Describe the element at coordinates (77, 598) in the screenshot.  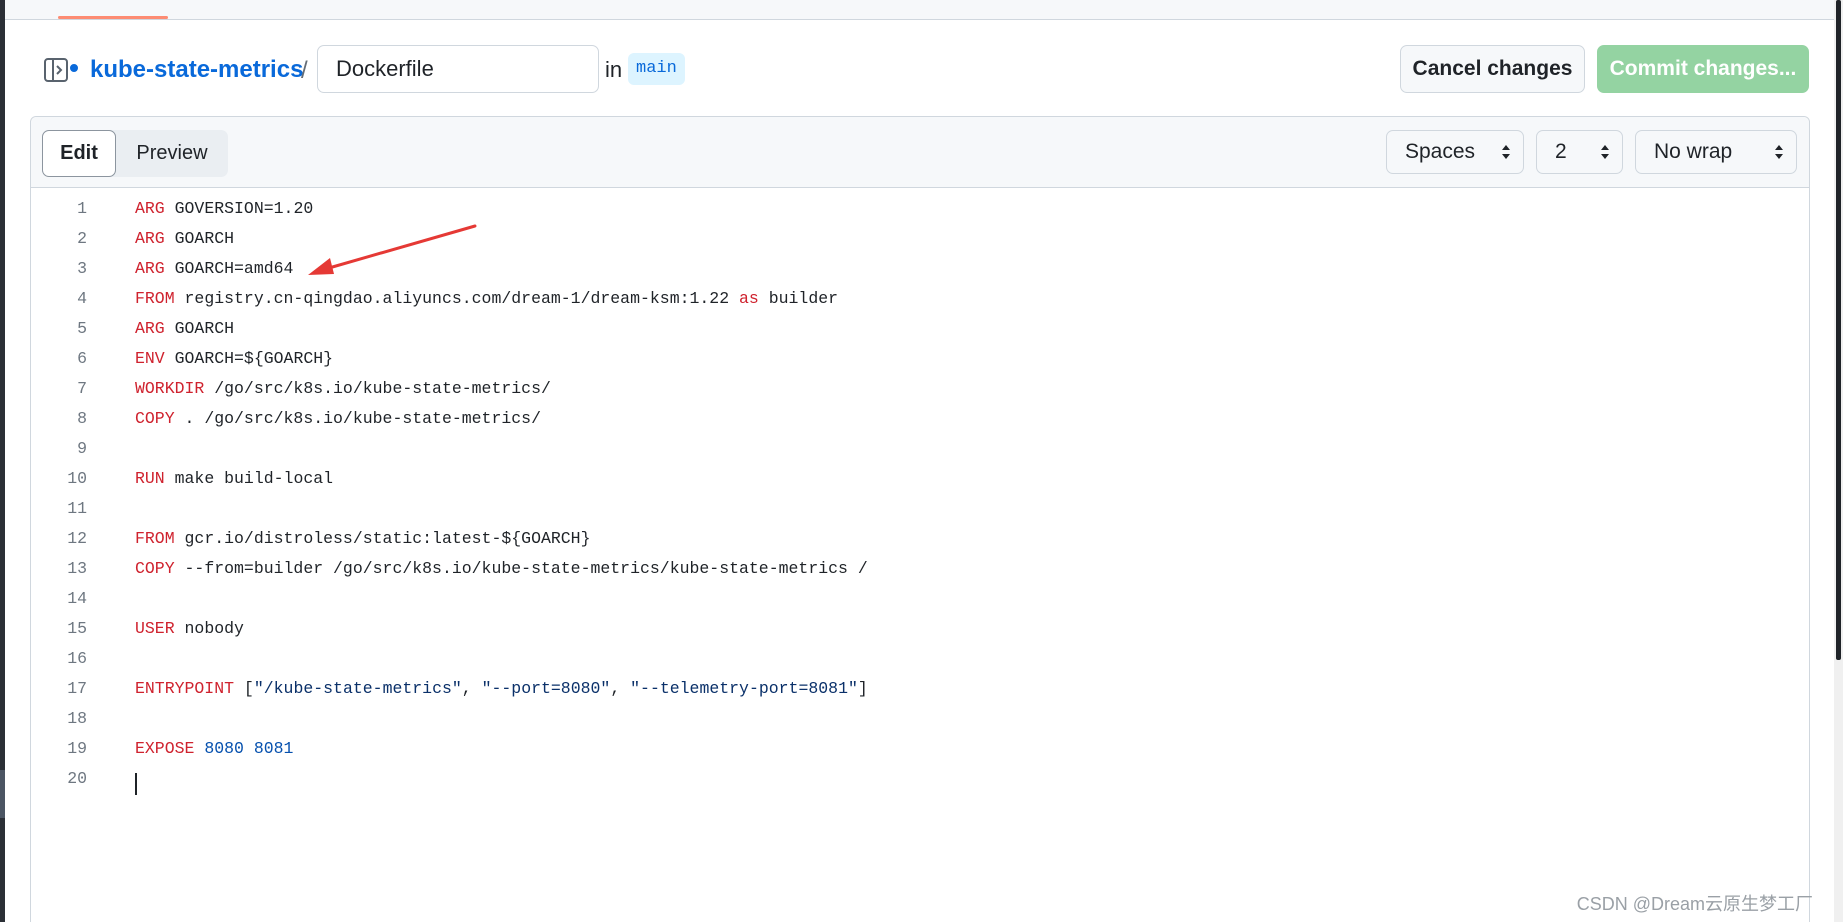
I see `line-number: 14` at that location.